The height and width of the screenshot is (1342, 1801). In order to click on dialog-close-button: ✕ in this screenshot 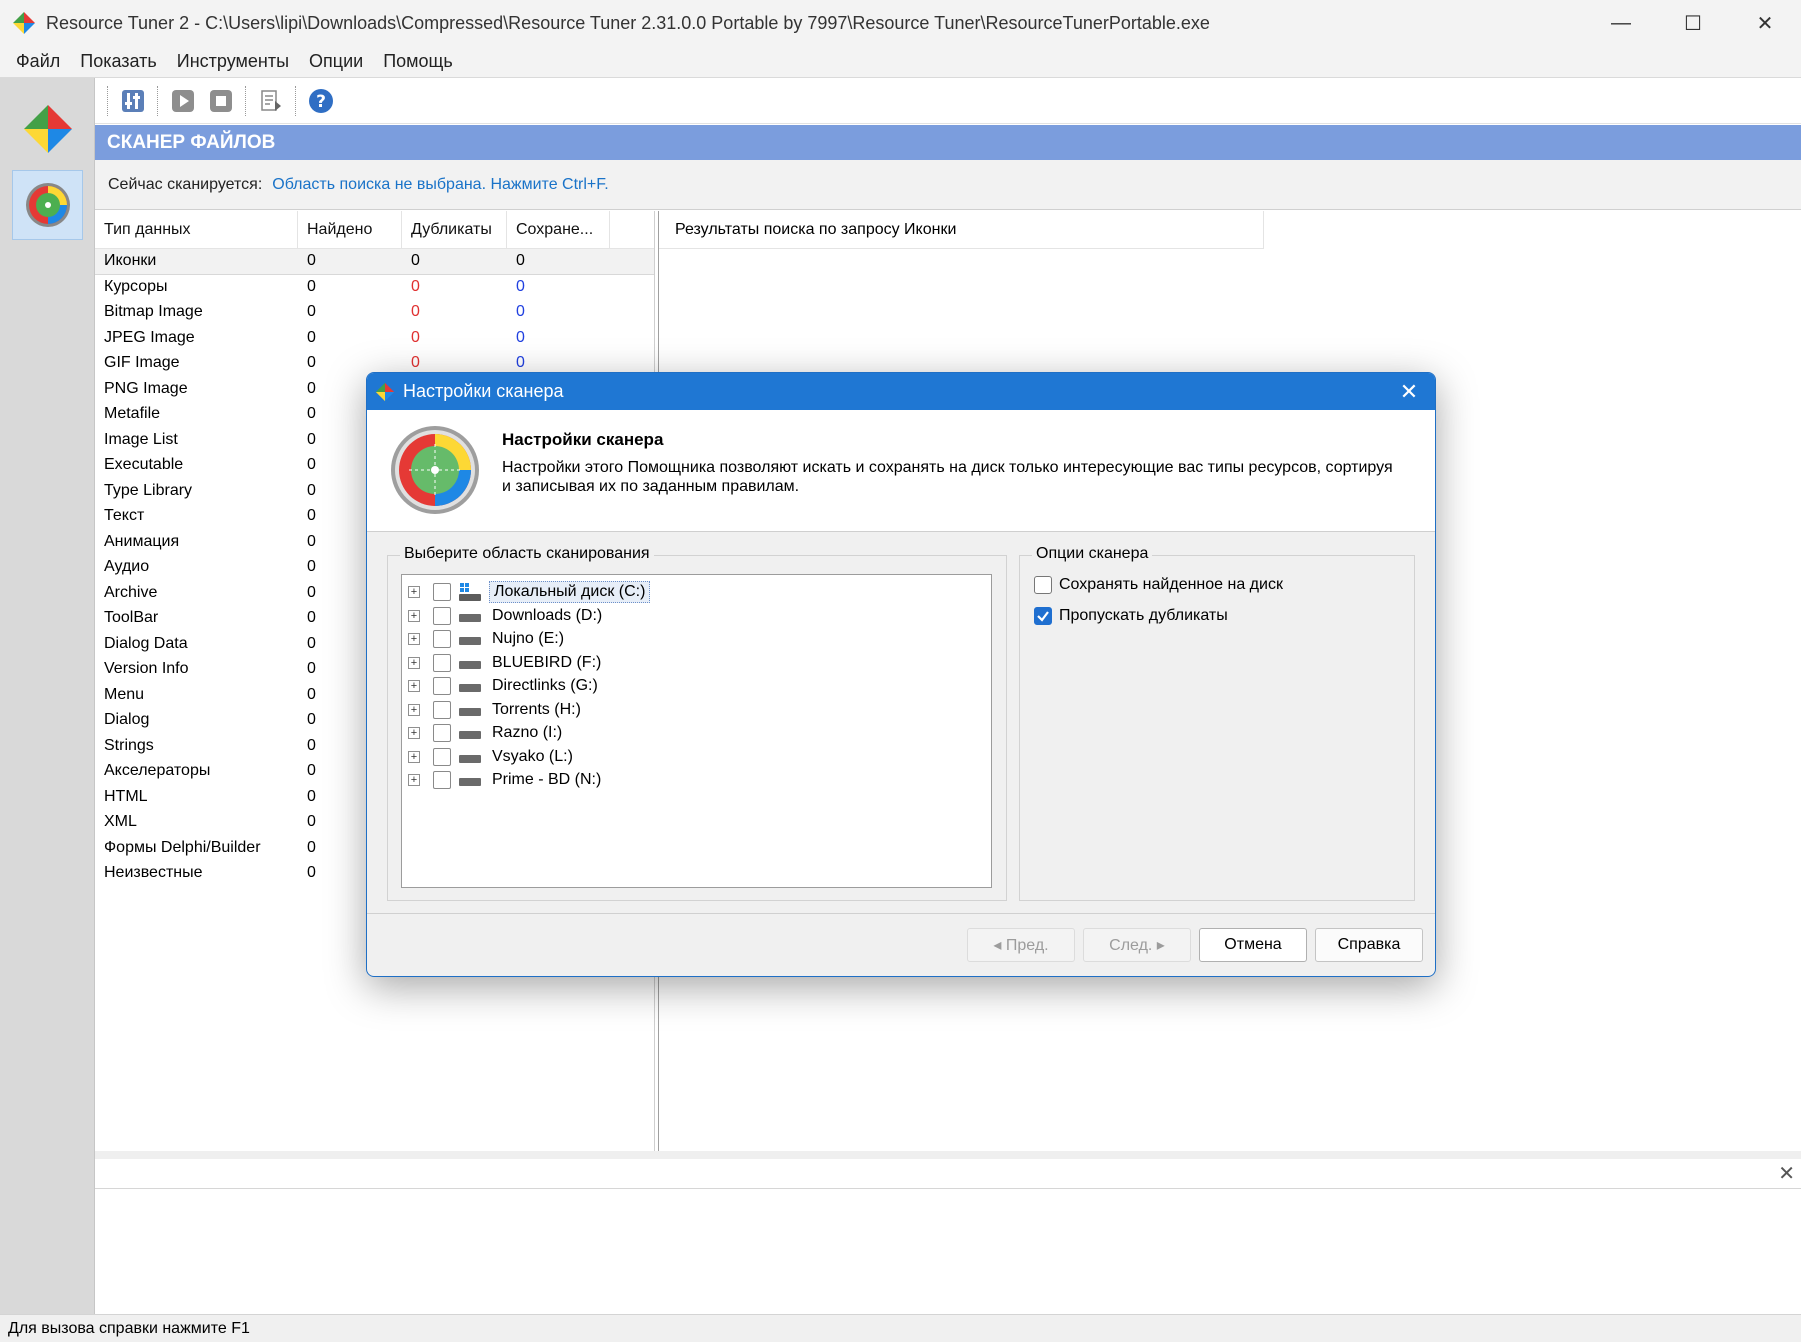, I will do `click(1409, 391)`.